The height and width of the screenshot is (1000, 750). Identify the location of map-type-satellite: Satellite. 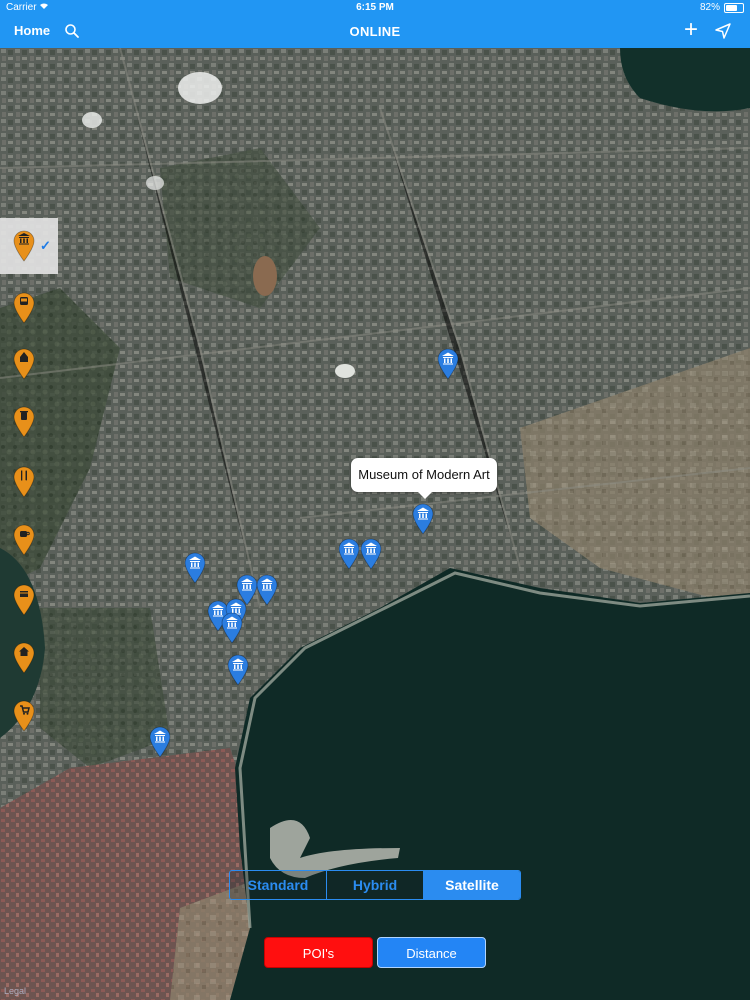
(472, 885).